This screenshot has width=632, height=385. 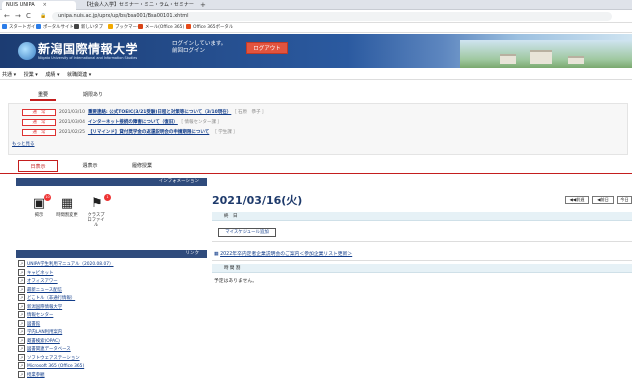 What do you see at coordinates (142, 166) in the screenshot?
I see `tab-enrolled-classes: 履修授業` at bounding box center [142, 166].